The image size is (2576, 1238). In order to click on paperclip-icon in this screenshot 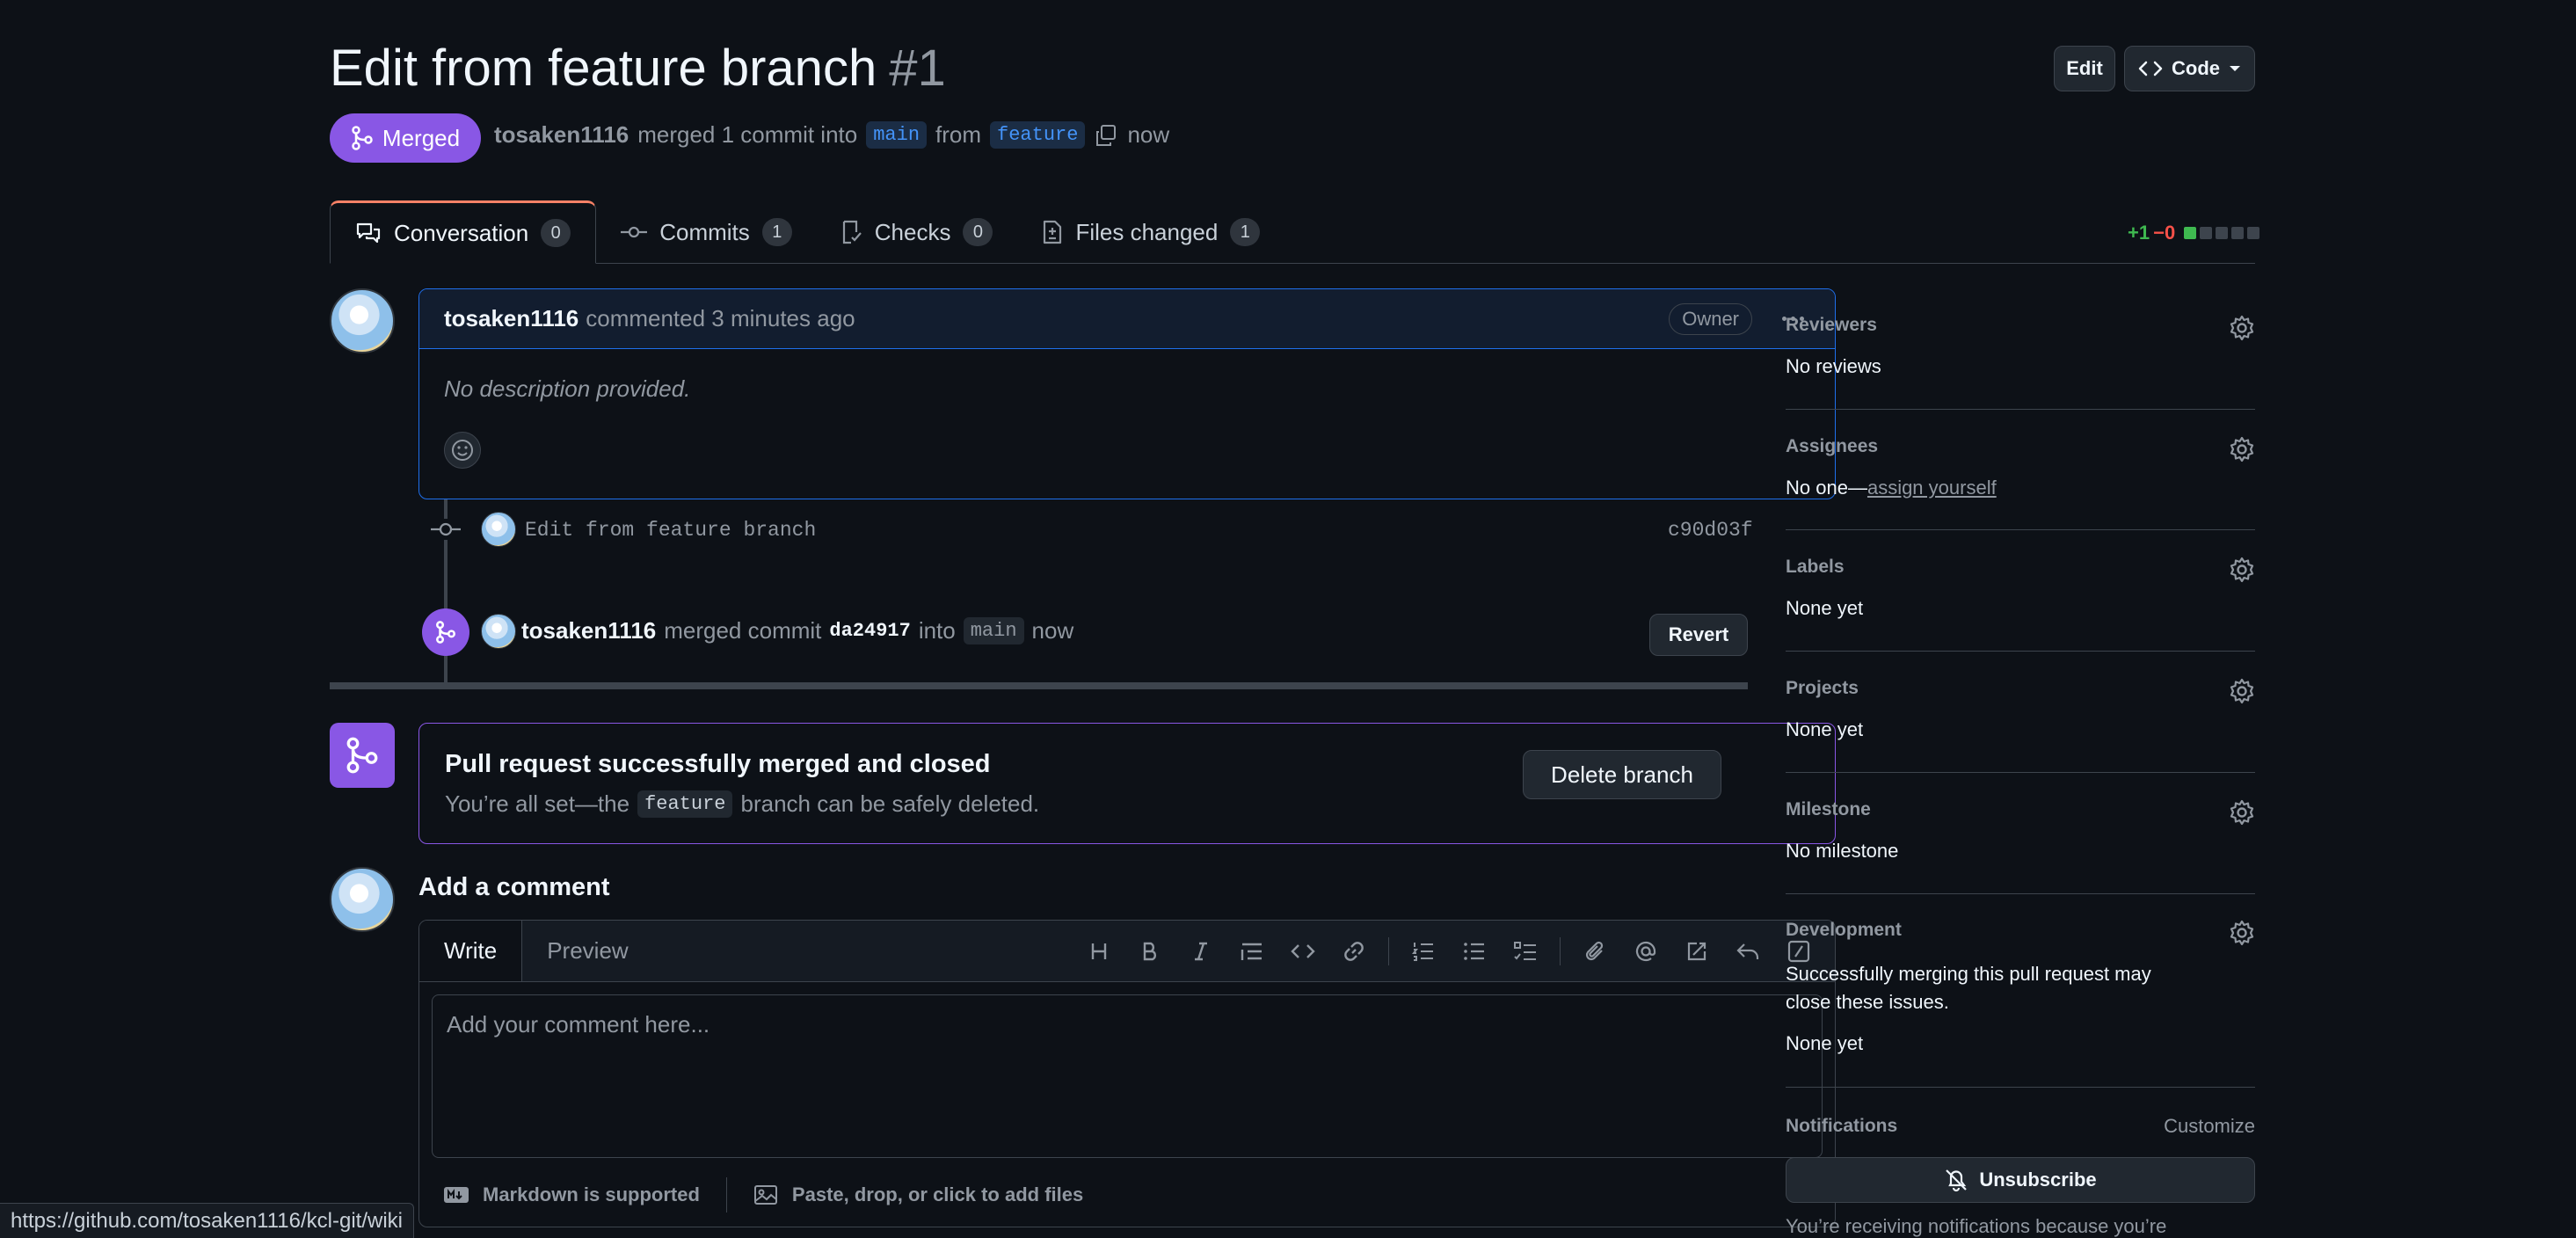, I will do `click(1594, 952)`.